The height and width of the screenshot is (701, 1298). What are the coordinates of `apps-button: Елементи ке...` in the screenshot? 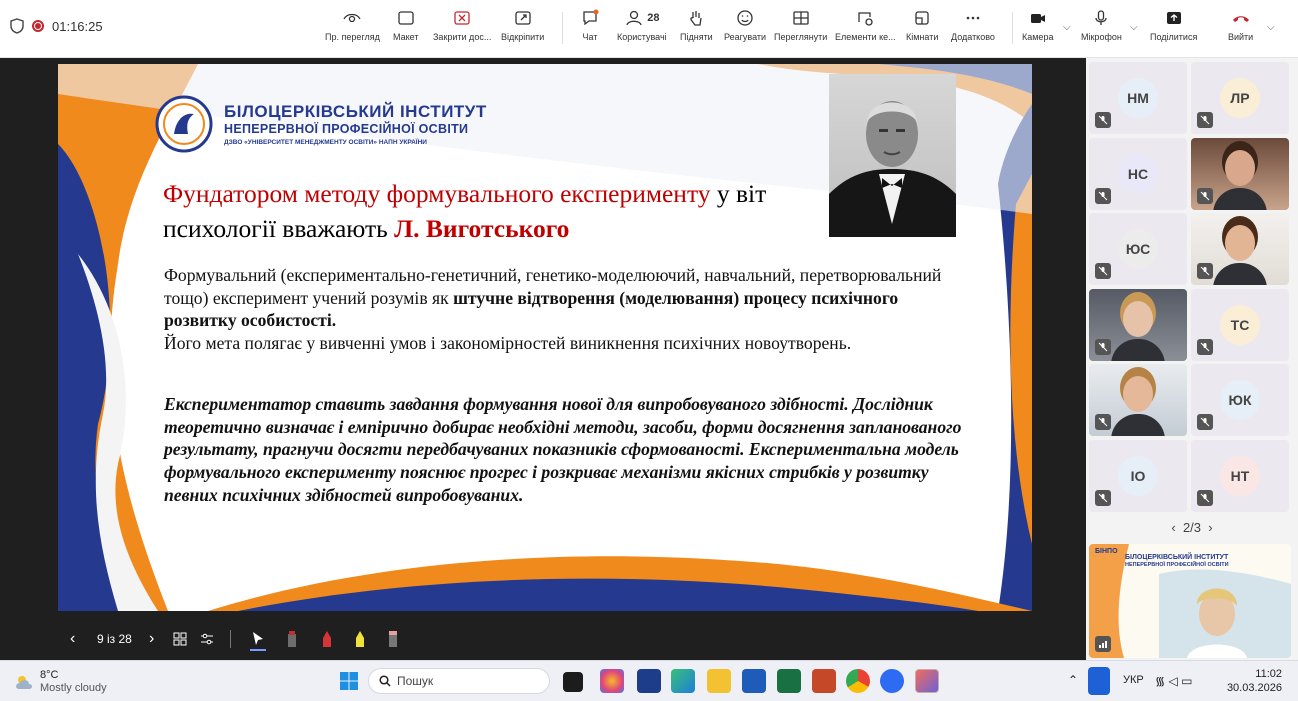 It's located at (865, 29).